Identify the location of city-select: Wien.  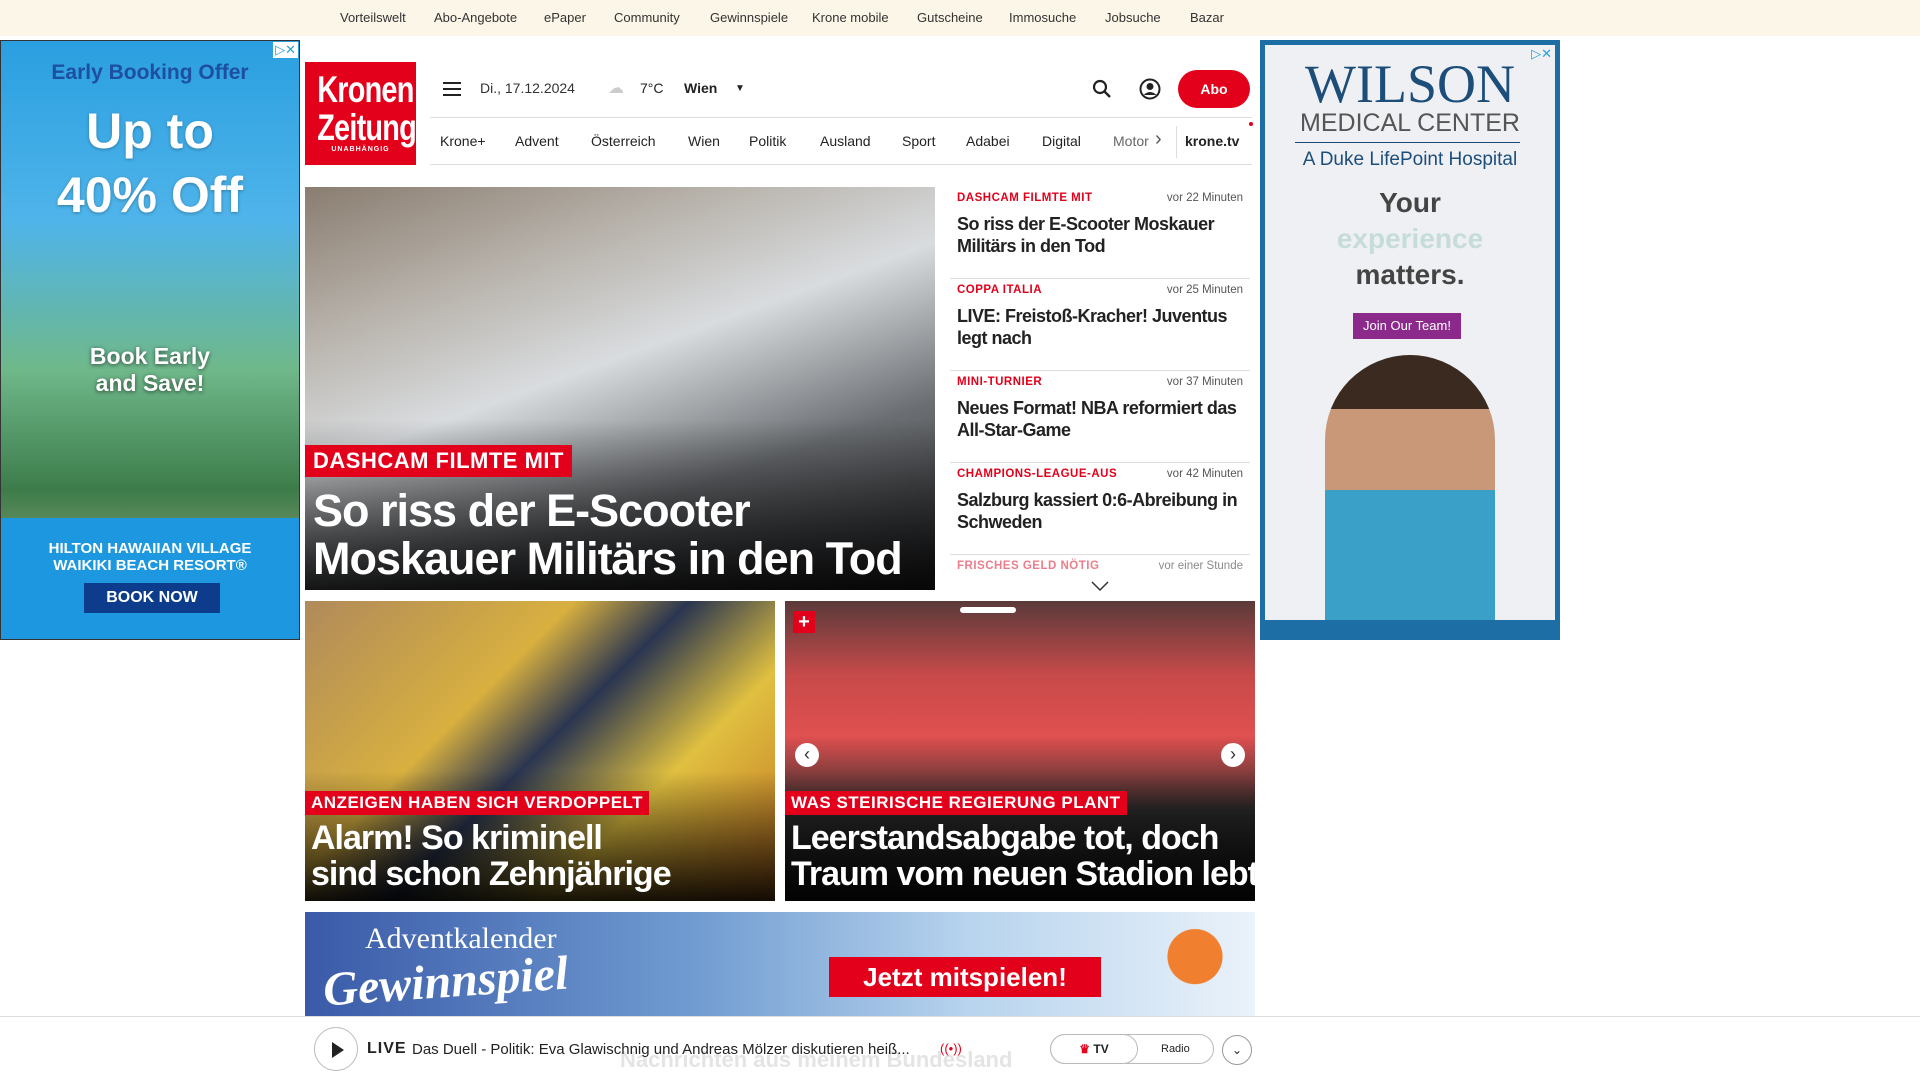
(700, 88).